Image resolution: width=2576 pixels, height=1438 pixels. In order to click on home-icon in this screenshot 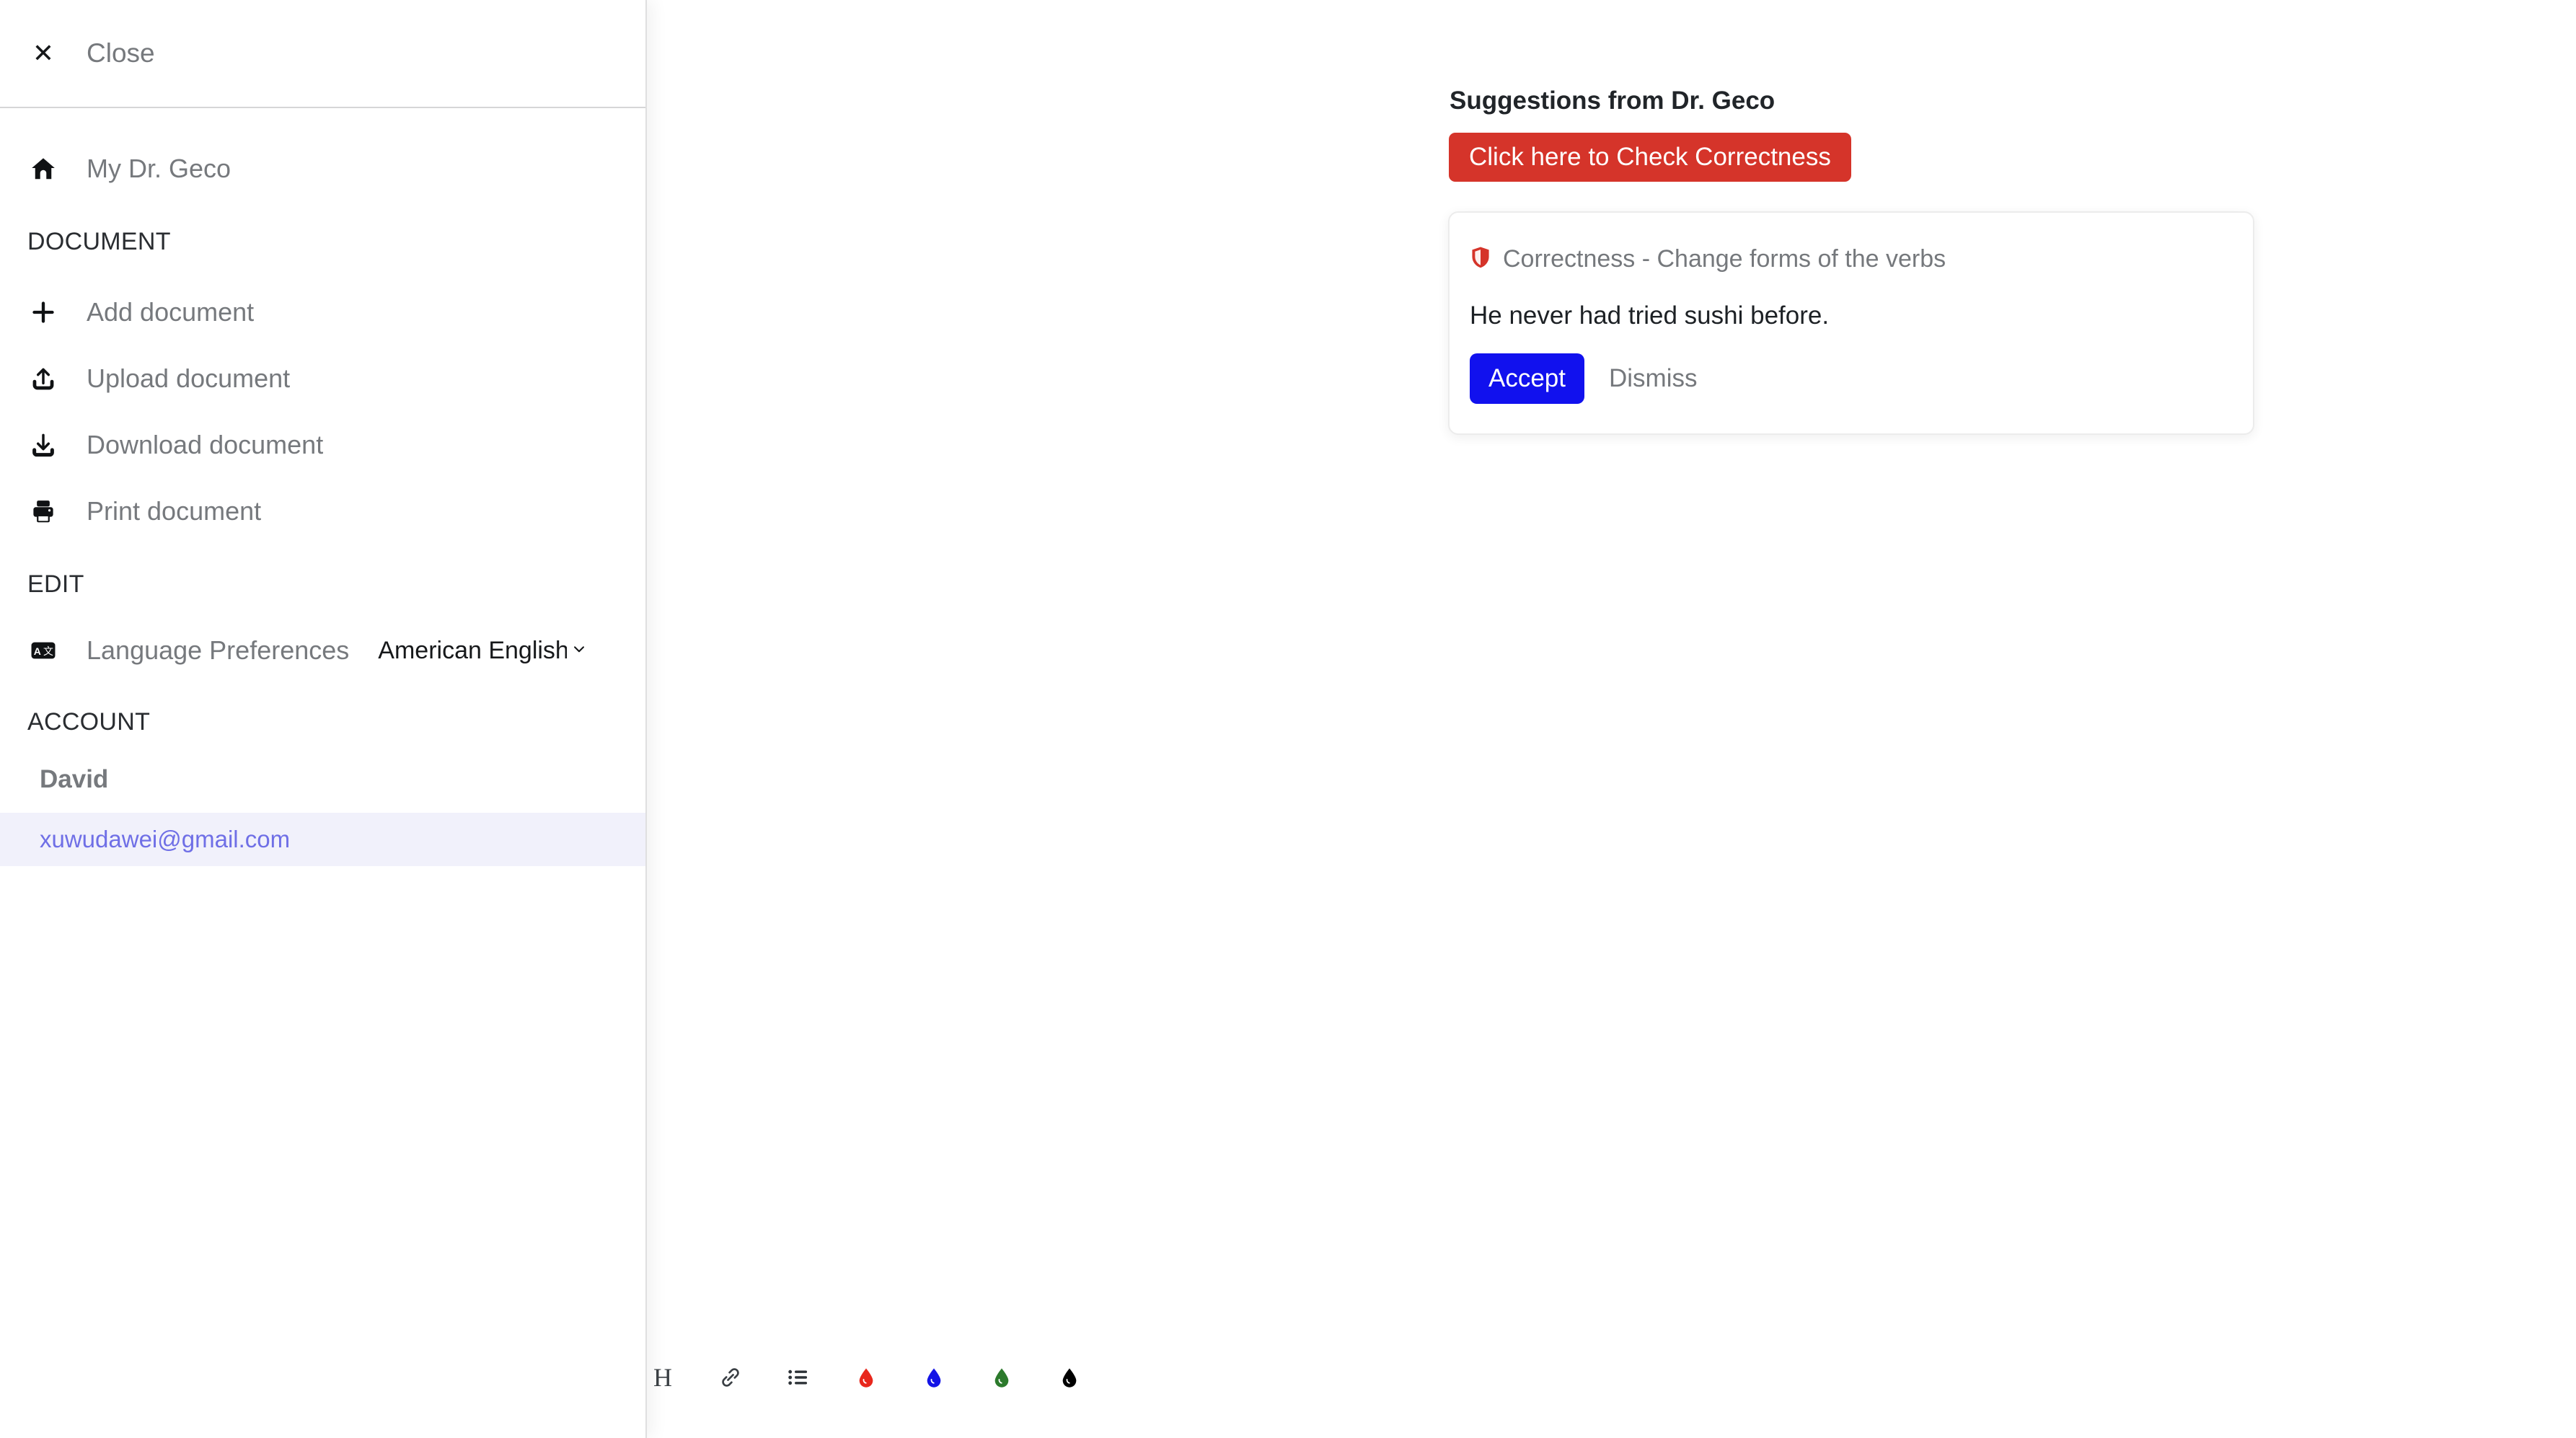, I will do `click(43, 168)`.